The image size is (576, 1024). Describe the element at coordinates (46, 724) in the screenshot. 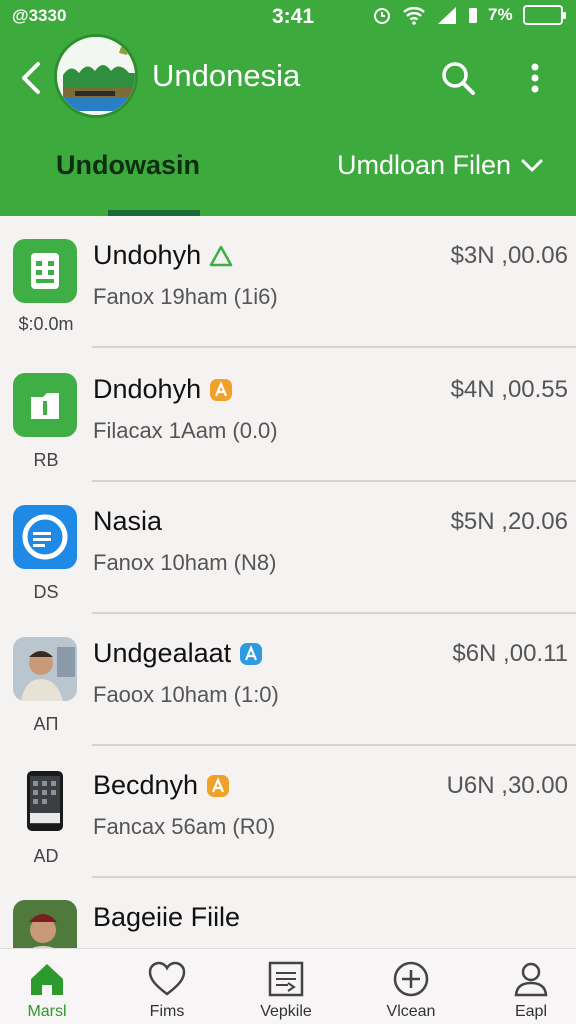

I see `row-code: AП` at that location.